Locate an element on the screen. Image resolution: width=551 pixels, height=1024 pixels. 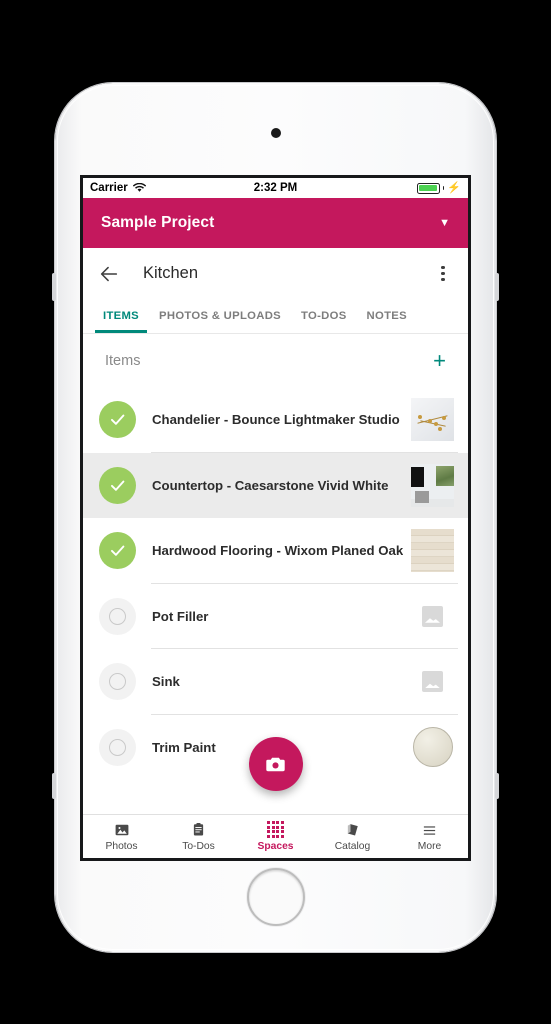
table-row: Chandelier - Bounce Lightmaker Studio is located at coordinates (275, 420).